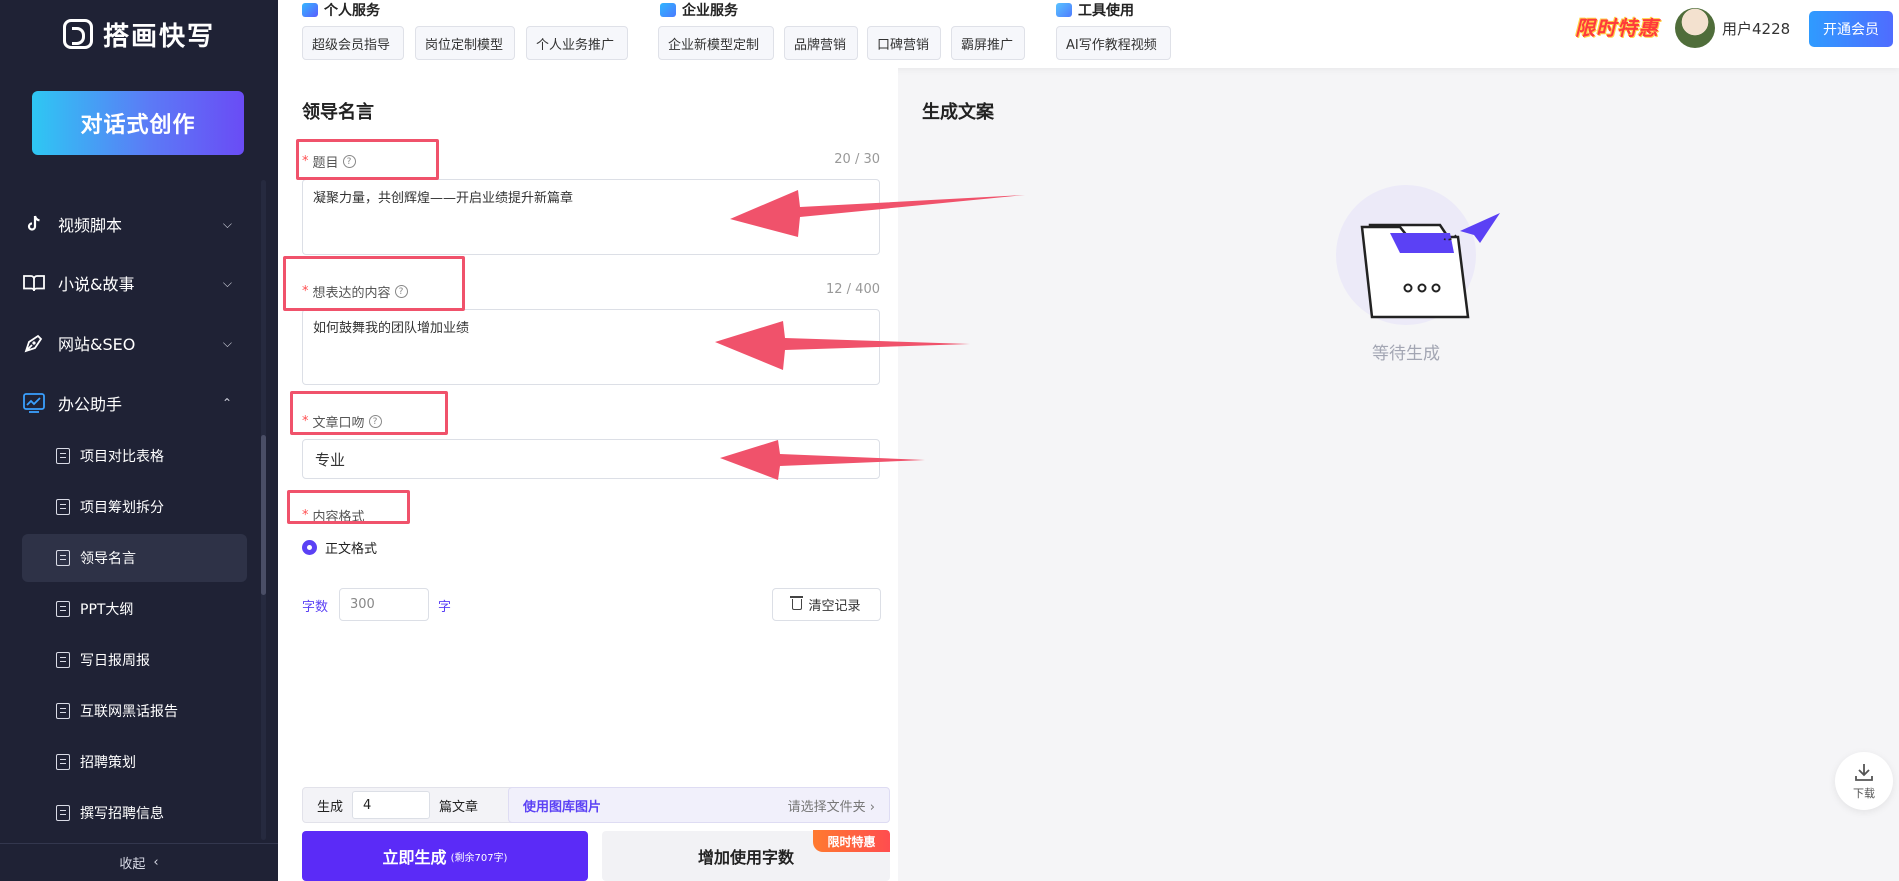  Describe the element at coordinates (445, 607) in the screenshot. I see `word-count-unit: 字` at that location.